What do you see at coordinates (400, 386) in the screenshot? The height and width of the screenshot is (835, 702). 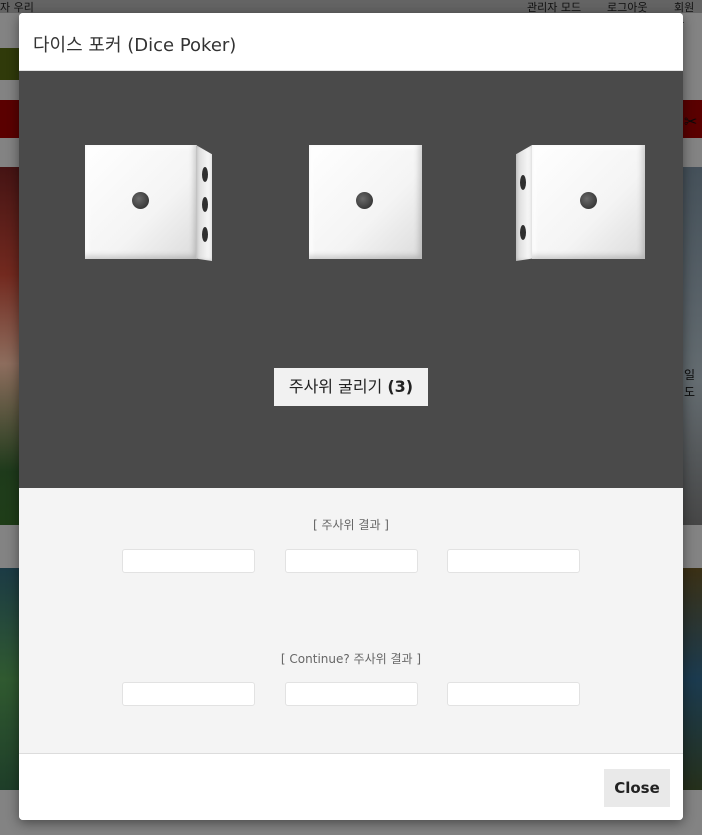 I see `roll-count: (3)` at bounding box center [400, 386].